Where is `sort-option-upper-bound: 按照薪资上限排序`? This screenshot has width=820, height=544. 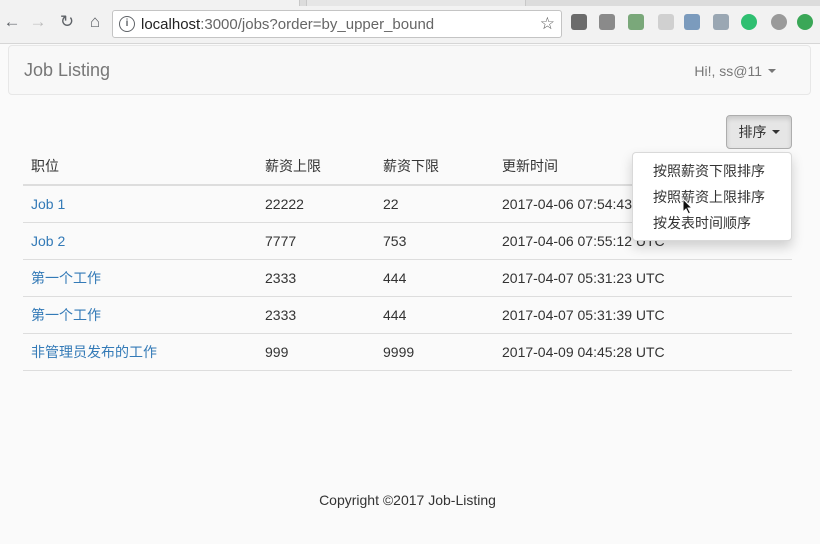
sort-option-upper-bound: 按照薪资上限排序 is located at coordinates (712, 197).